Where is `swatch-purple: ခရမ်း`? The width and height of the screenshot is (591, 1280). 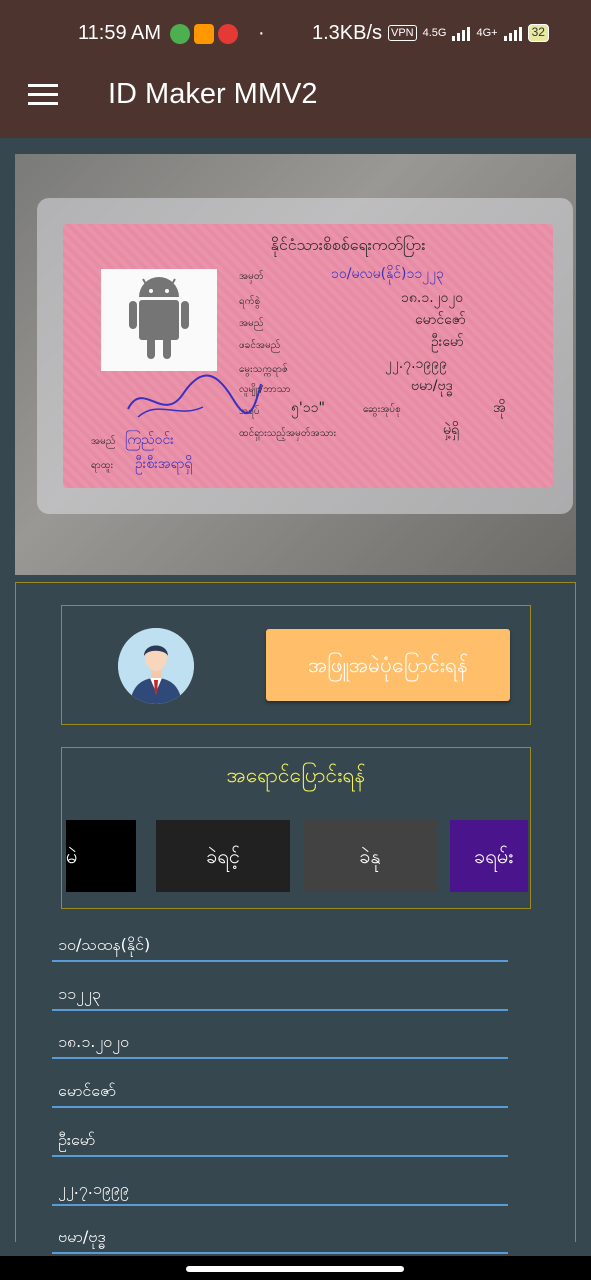
swatch-purple: ခရမ်း is located at coordinates (489, 856).